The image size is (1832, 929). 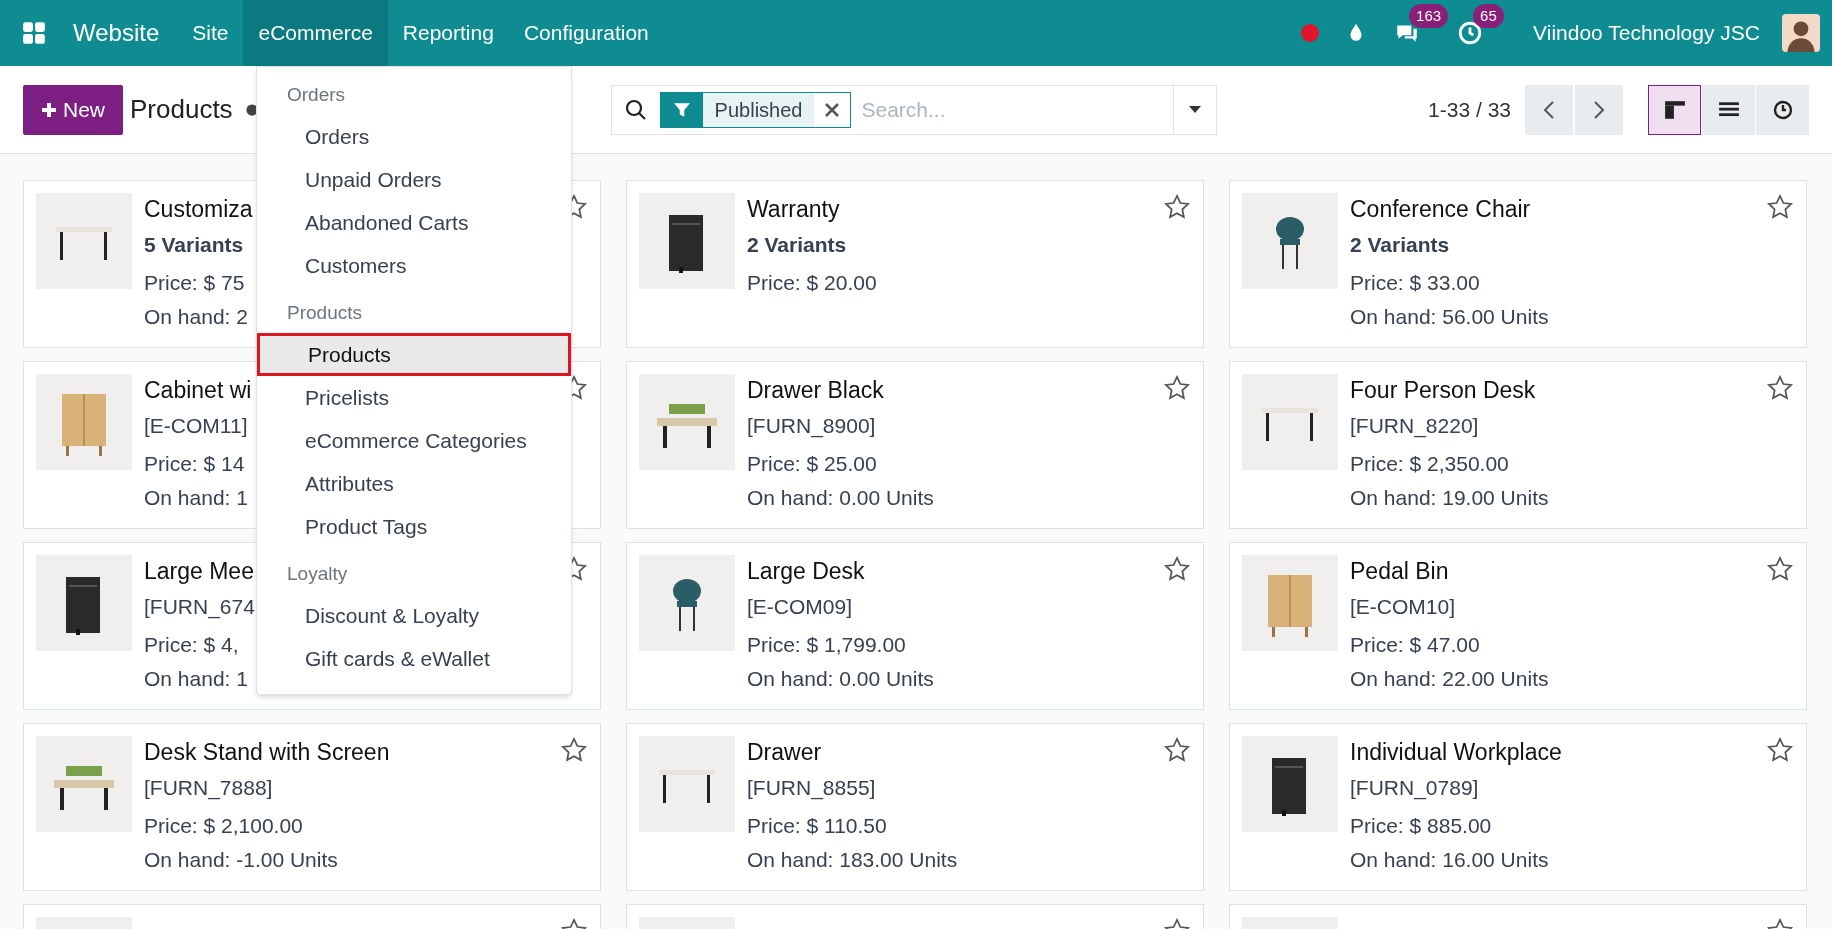 What do you see at coordinates (199, 571) in the screenshot?
I see `product-name: Large Mee` at bounding box center [199, 571].